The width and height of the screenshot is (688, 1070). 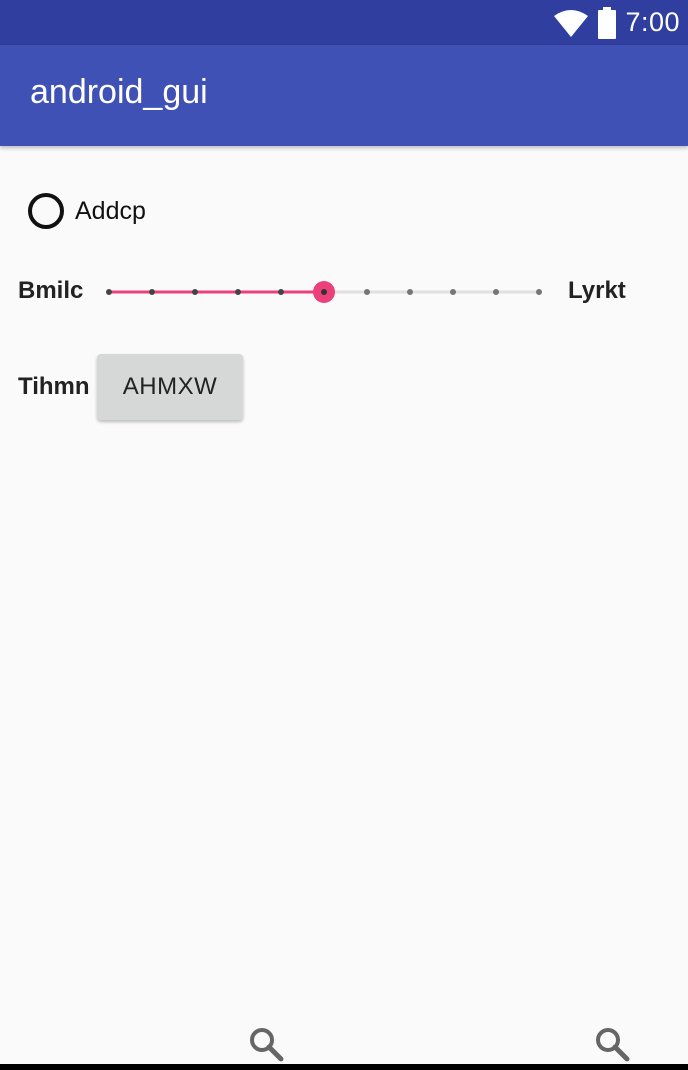 I want to click on app-bar: android_gui, so click(x=344, y=95).